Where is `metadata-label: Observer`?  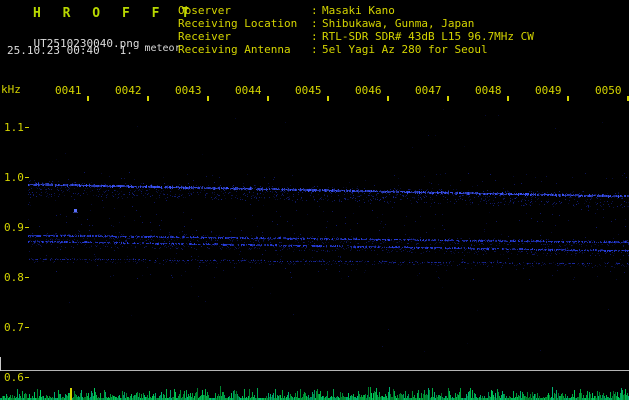 metadata-label: Observer is located at coordinates (204, 10).